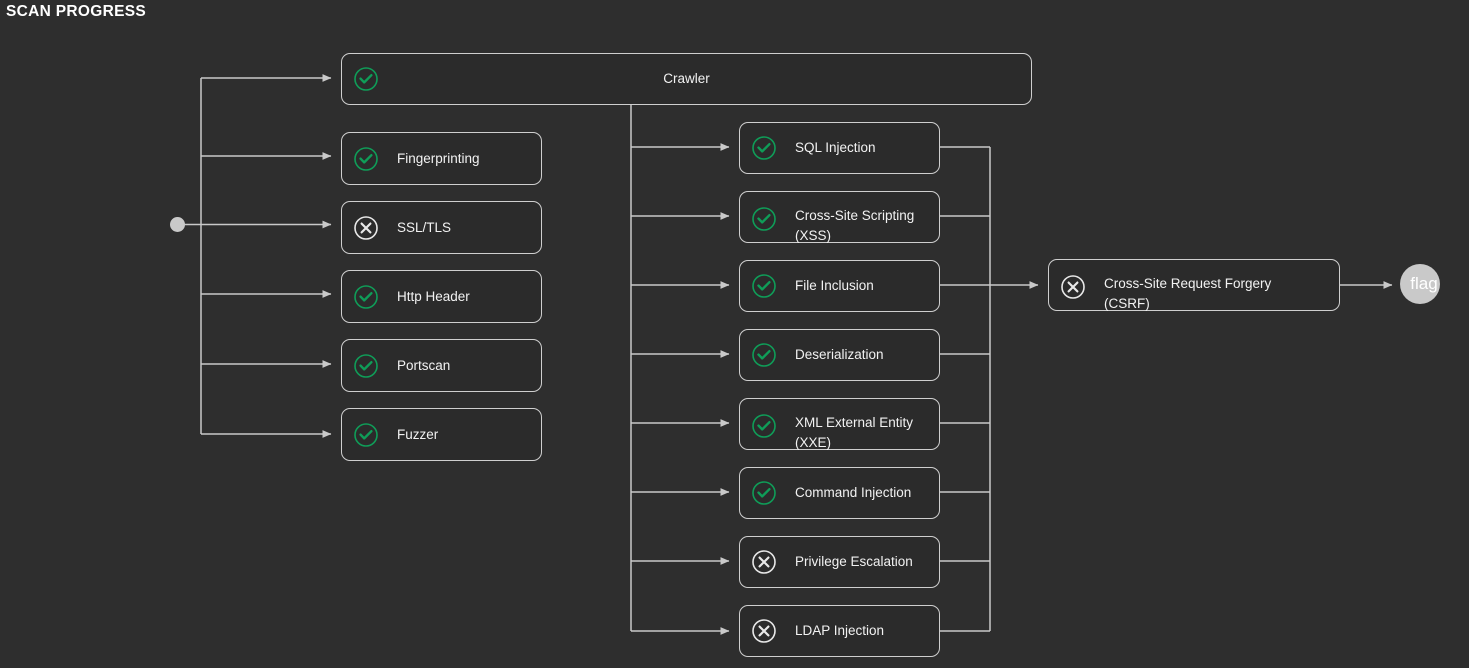 Image resolution: width=1469 pixels, height=668 pixels. I want to click on node-label: Command Injection, so click(853, 492).